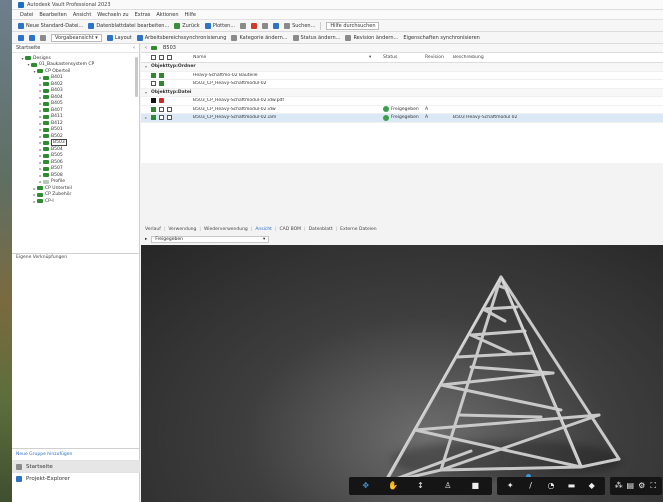 The height and width of the screenshot is (502, 663). Describe the element at coordinates (290, 229) in the screenshot. I see `tab-item: CAD BOM` at that location.